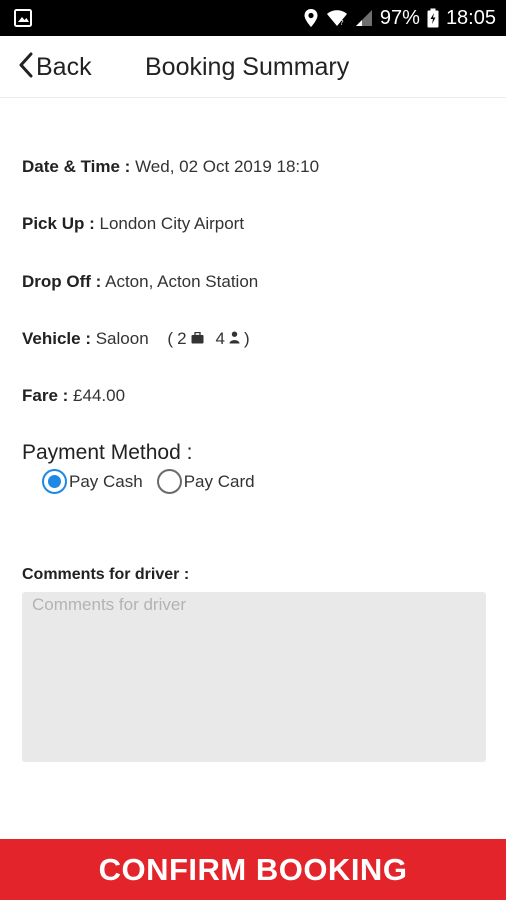  What do you see at coordinates (253, 869) in the screenshot?
I see `confirm-booking-button: CONFIRM BOOKING` at bounding box center [253, 869].